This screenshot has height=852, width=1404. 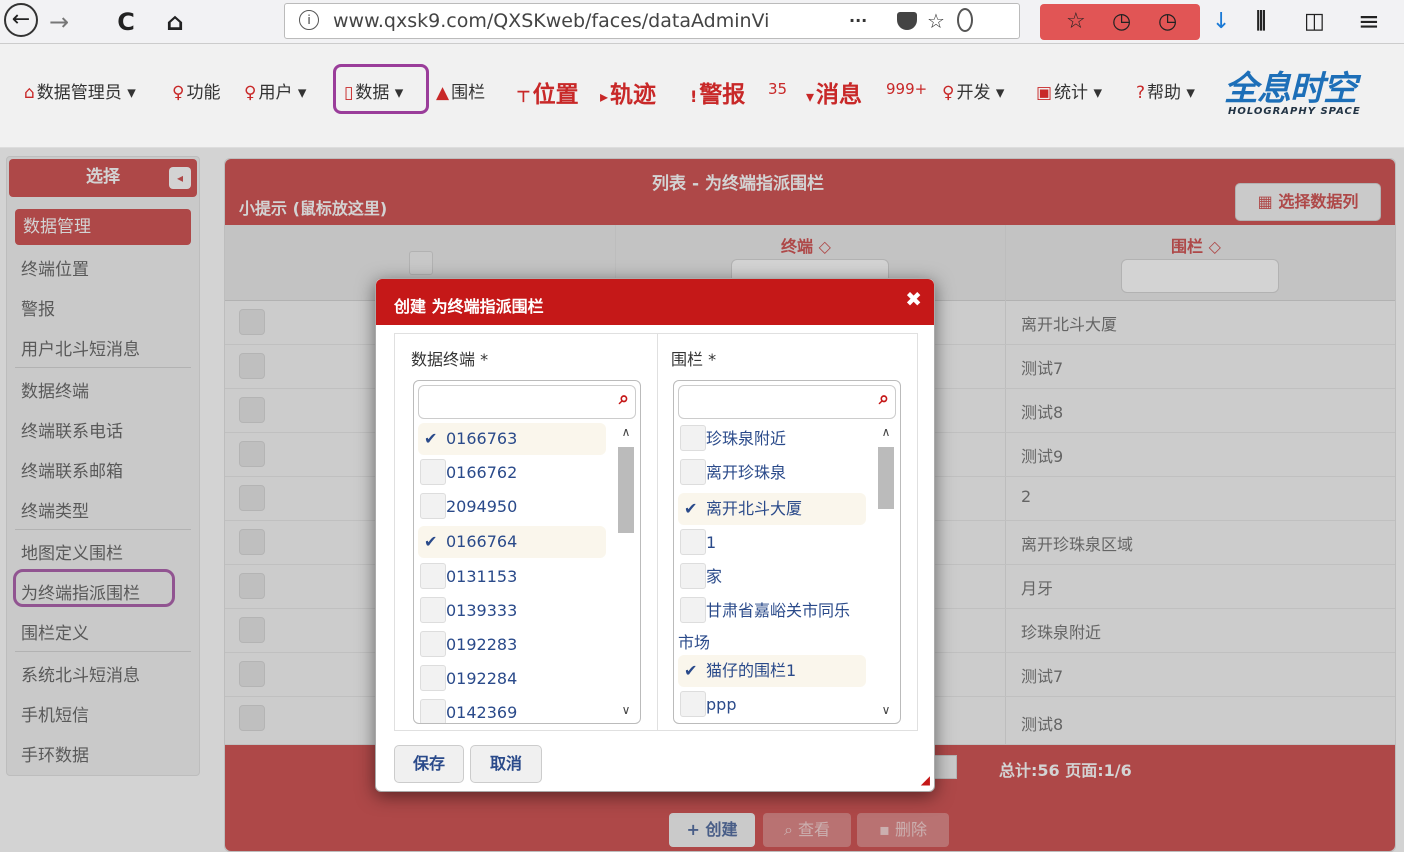 What do you see at coordinates (694, 96) in the screenshot?
I see `alert-icon: !` at bounding box center [694, 96].